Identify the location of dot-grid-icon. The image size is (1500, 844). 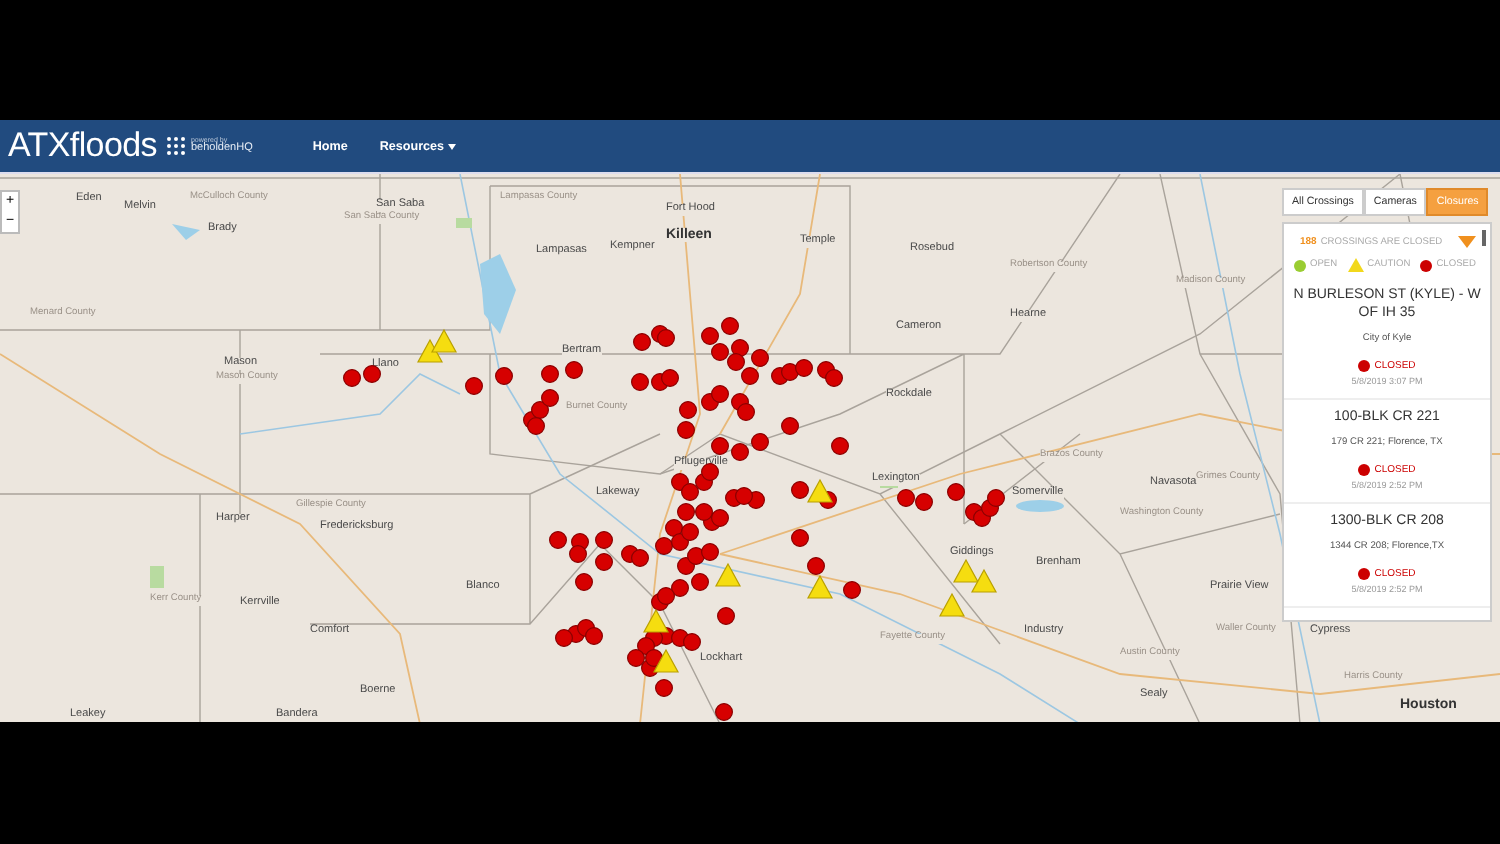
(176, 146).